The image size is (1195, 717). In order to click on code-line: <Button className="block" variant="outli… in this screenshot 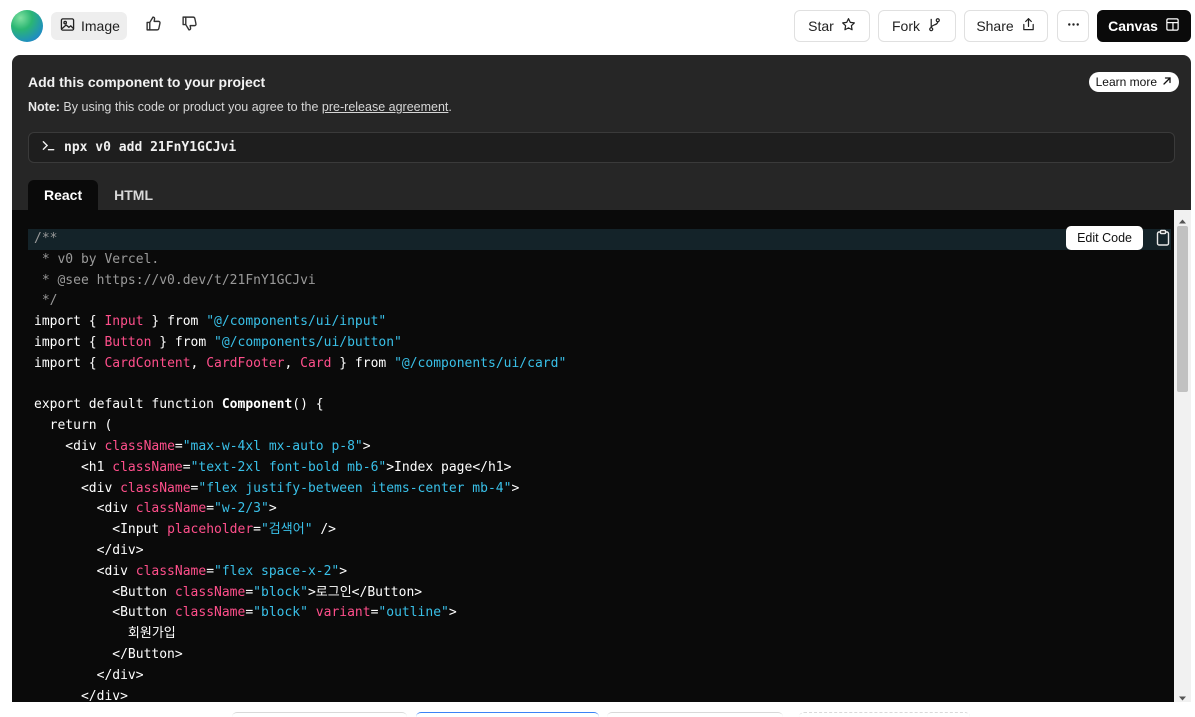, I will do `click(599, 613)`.